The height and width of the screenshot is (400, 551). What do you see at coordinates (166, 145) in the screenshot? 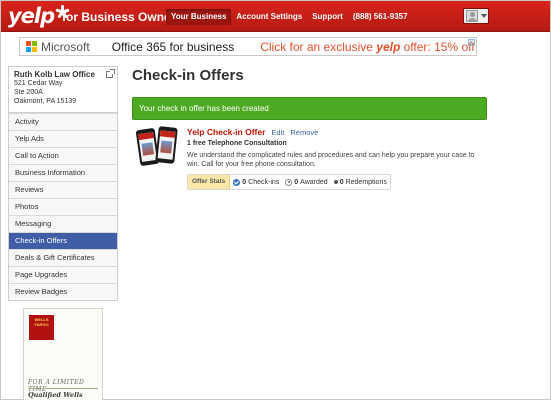
I see `phone-right-image` at bounding box center [166, 145].